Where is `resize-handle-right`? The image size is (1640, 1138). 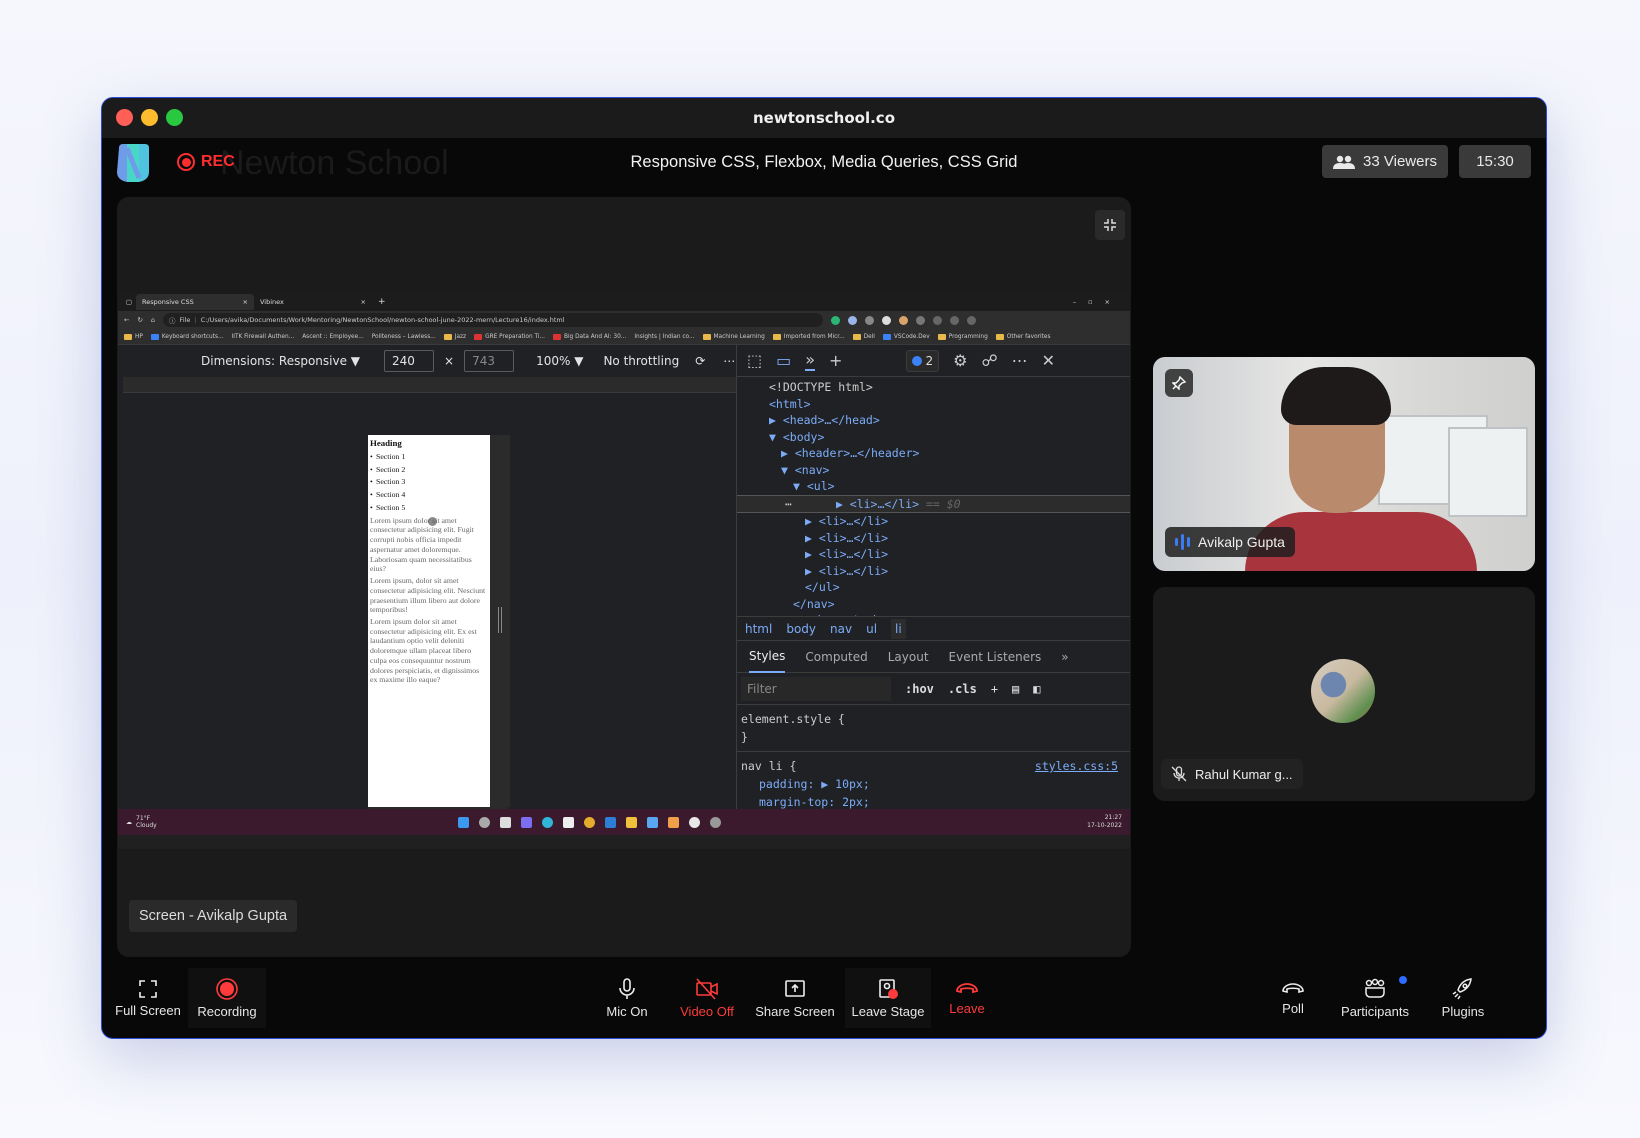
resize-handle-right is located at coordinates (500, 620).